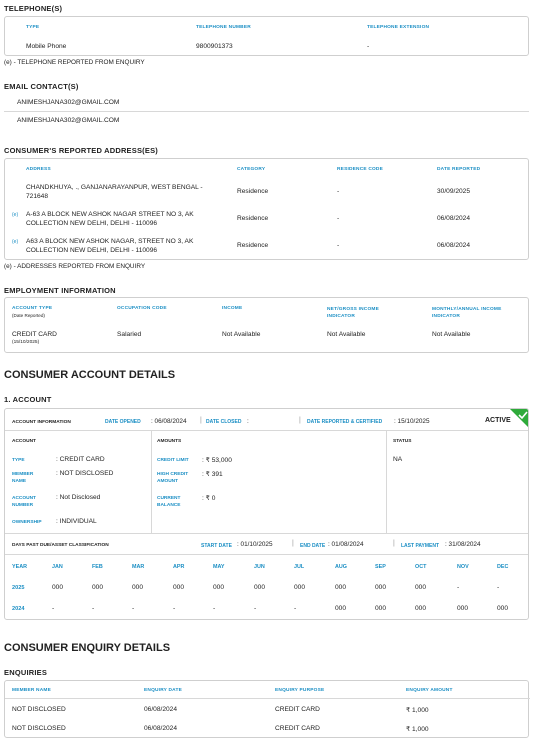  What do you see at coordinates (360, 169) in the screenshot?
I see `th-residence-code: RESIDENCE CODE` at bounding box center [360, 169].